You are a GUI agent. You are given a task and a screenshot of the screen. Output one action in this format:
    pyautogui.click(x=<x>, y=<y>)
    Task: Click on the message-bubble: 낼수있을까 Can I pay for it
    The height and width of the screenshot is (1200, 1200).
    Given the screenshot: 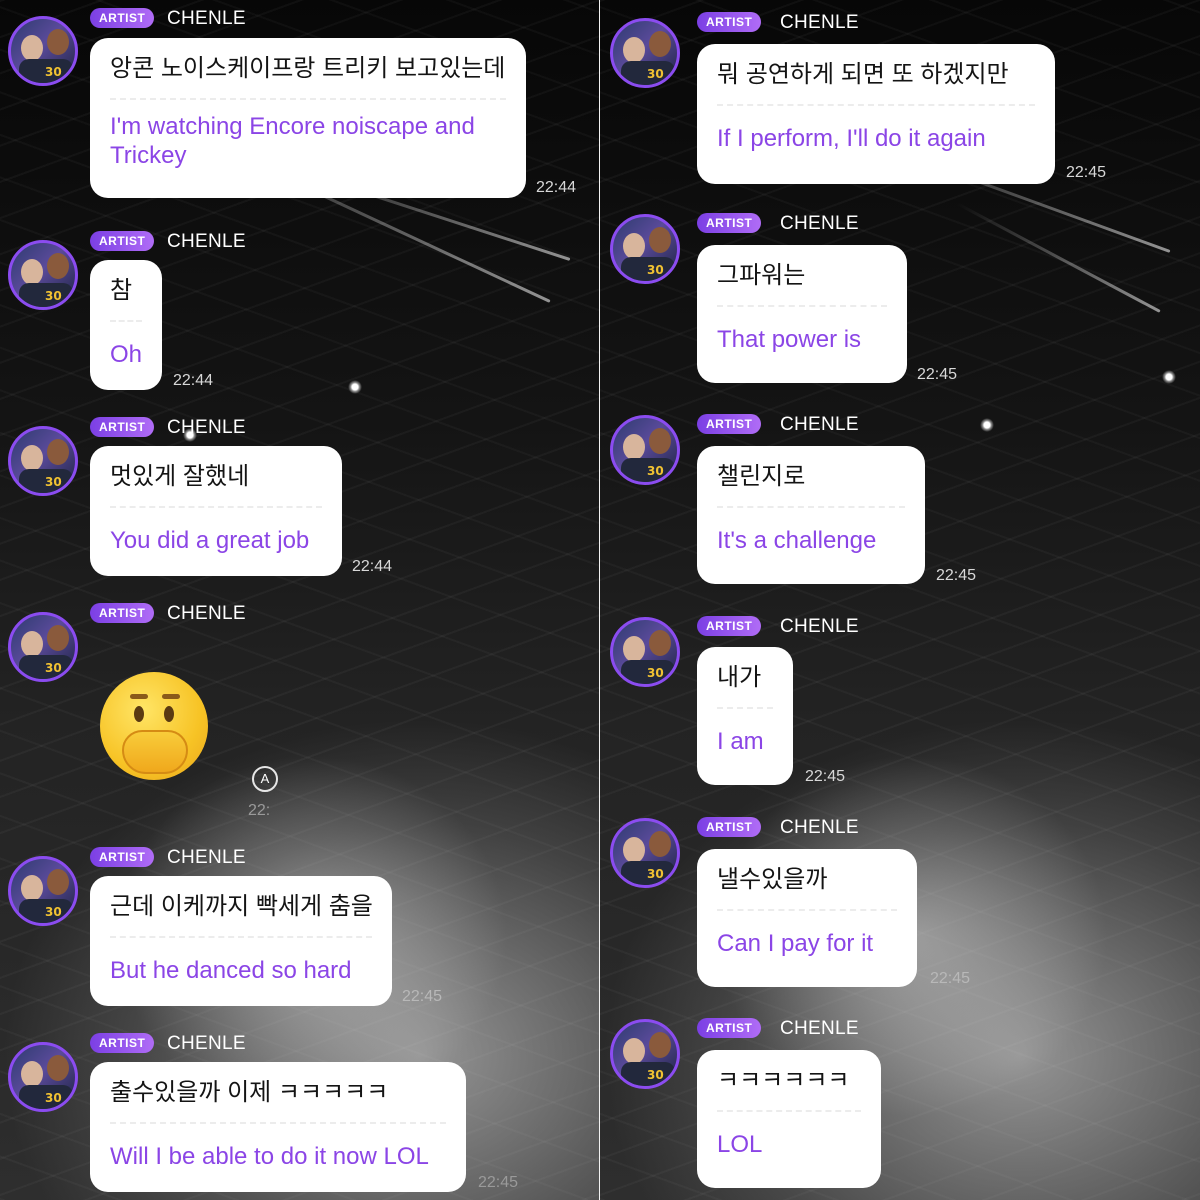 What is the action you would take?
    pyautogui.click(x=807, y=918)
    